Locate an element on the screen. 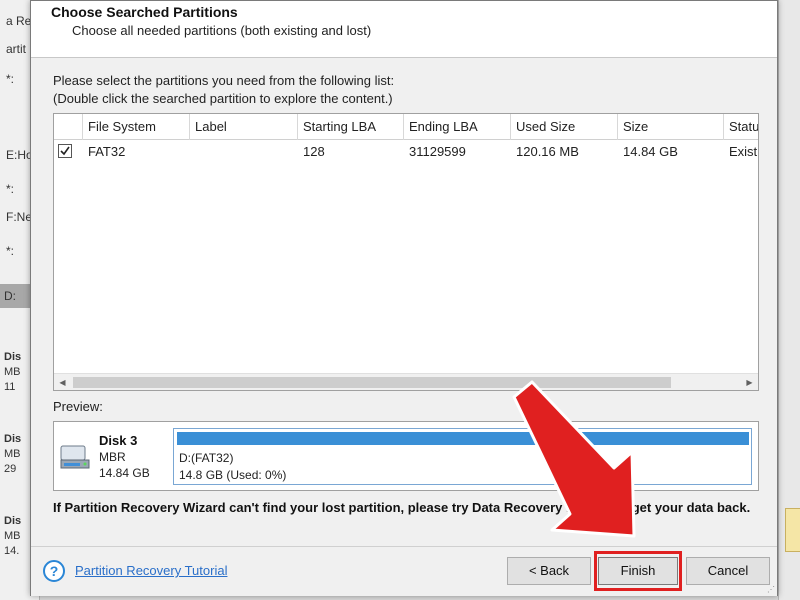 This screenshot has height=600, width=800. horizontal-scrollbar: ◀ ▶ is located at coordinates (406, 381).